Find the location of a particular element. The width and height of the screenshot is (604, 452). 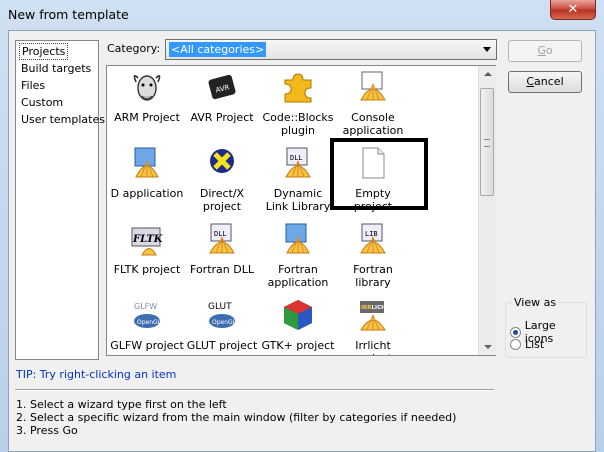

empty-project-highlight-box is located at coordinates (379, 174).